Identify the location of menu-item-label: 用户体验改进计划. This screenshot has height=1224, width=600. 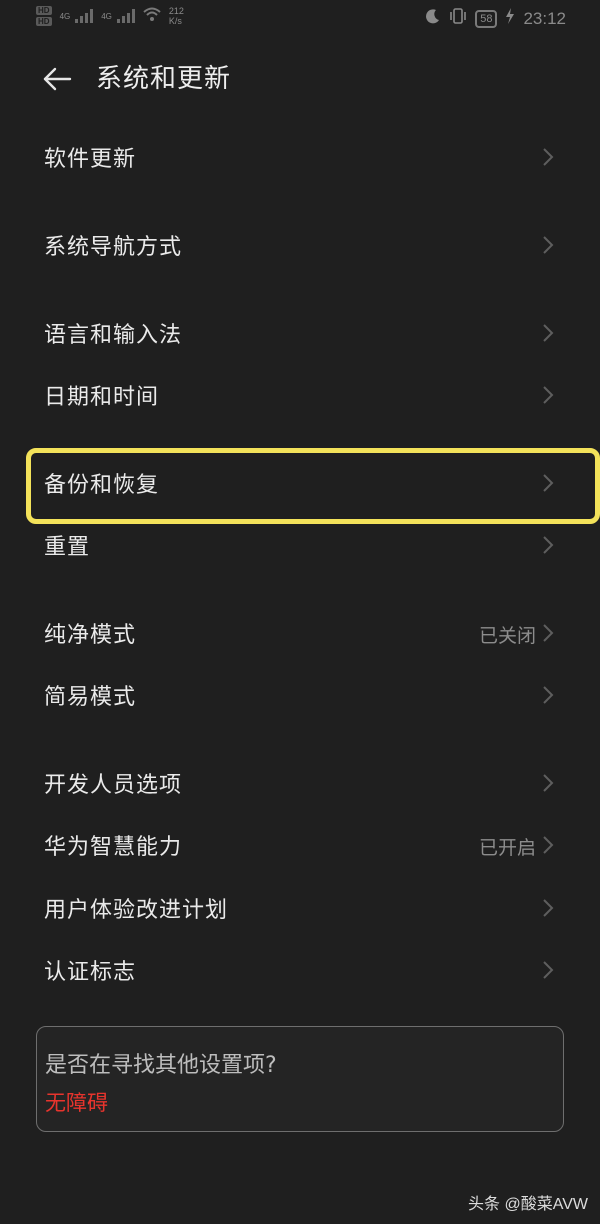
(136, 910).